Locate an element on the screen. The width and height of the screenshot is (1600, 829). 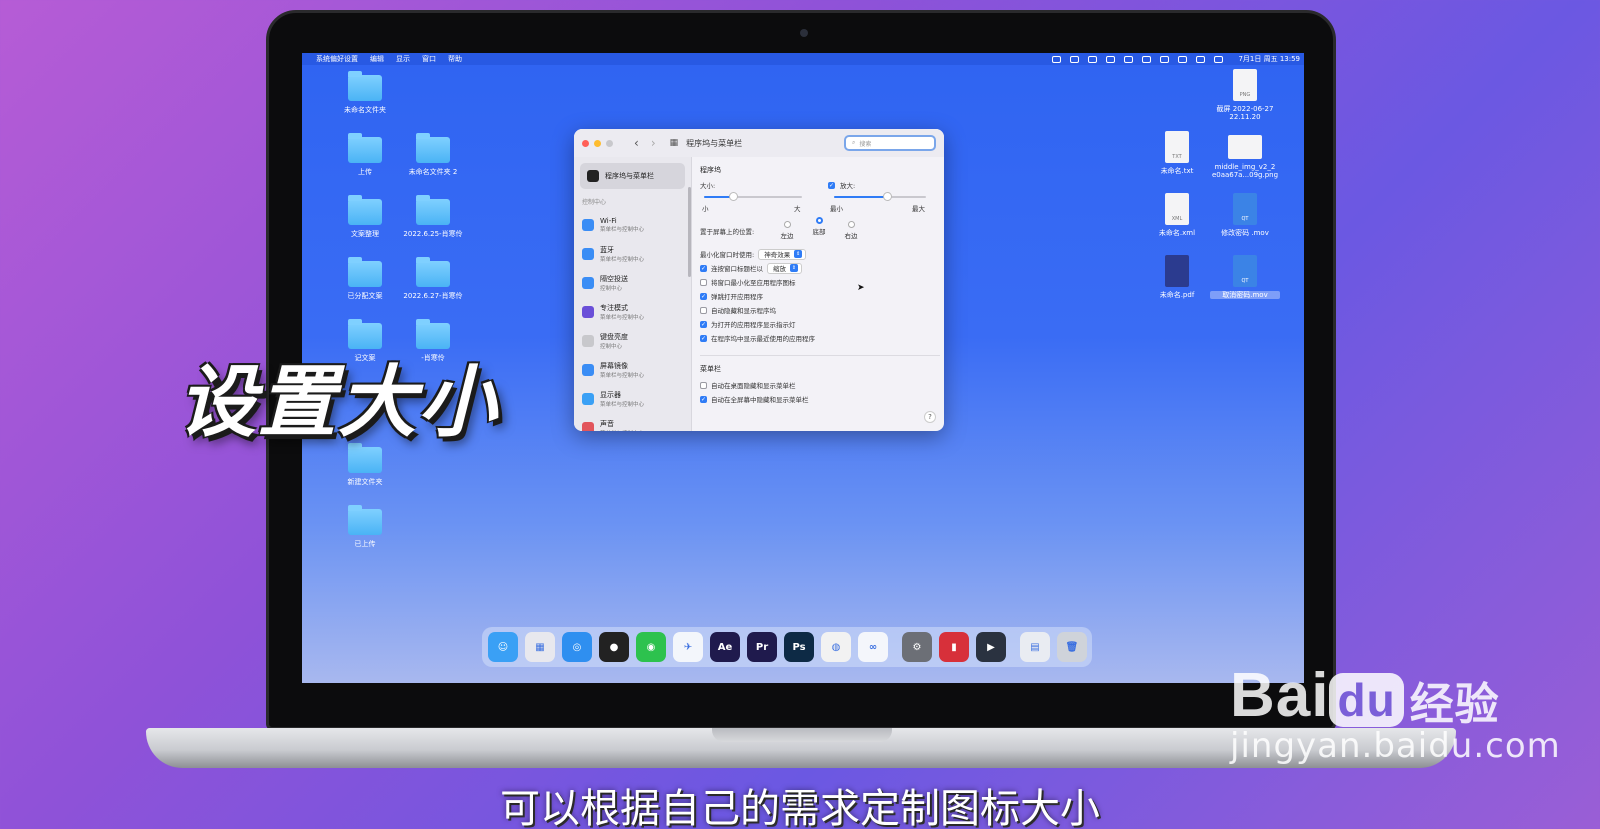
qq-icon: ● is located at coordinates (614, 647).